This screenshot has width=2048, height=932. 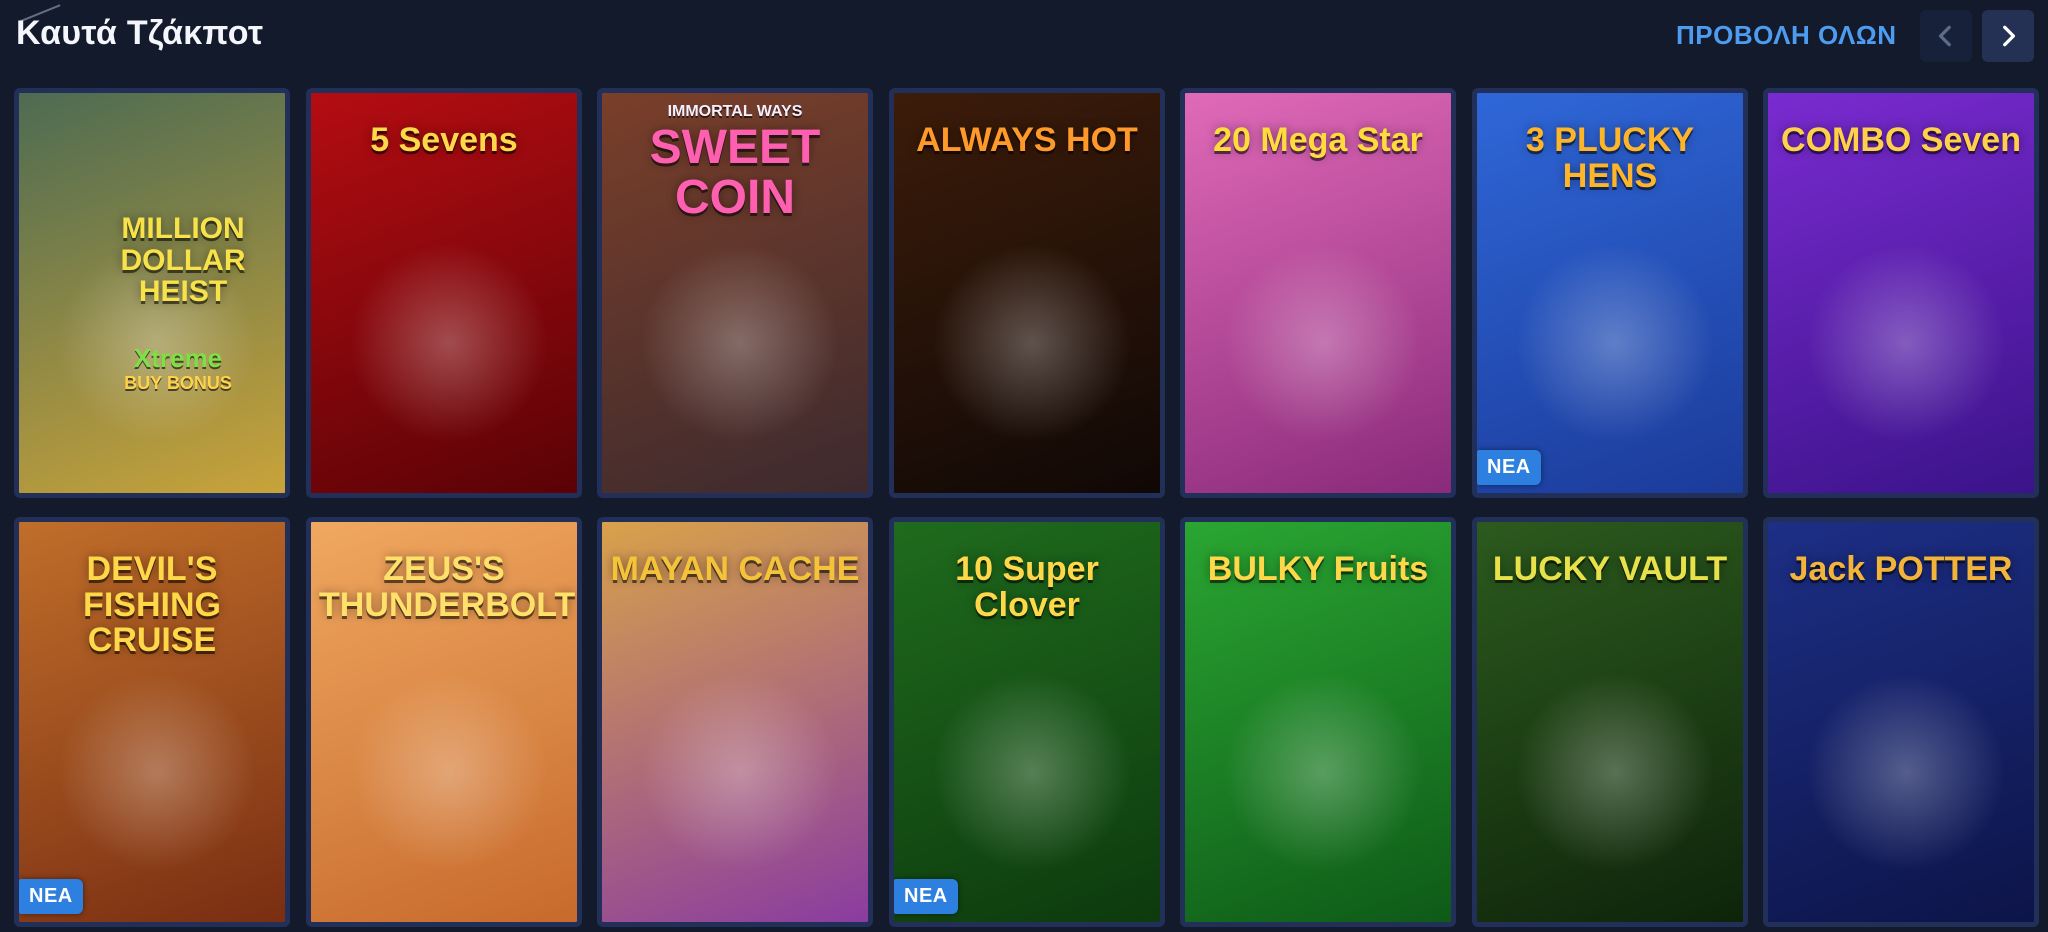 I want to click on game-tile: 5 Sevens, so click(x=444, y=293).